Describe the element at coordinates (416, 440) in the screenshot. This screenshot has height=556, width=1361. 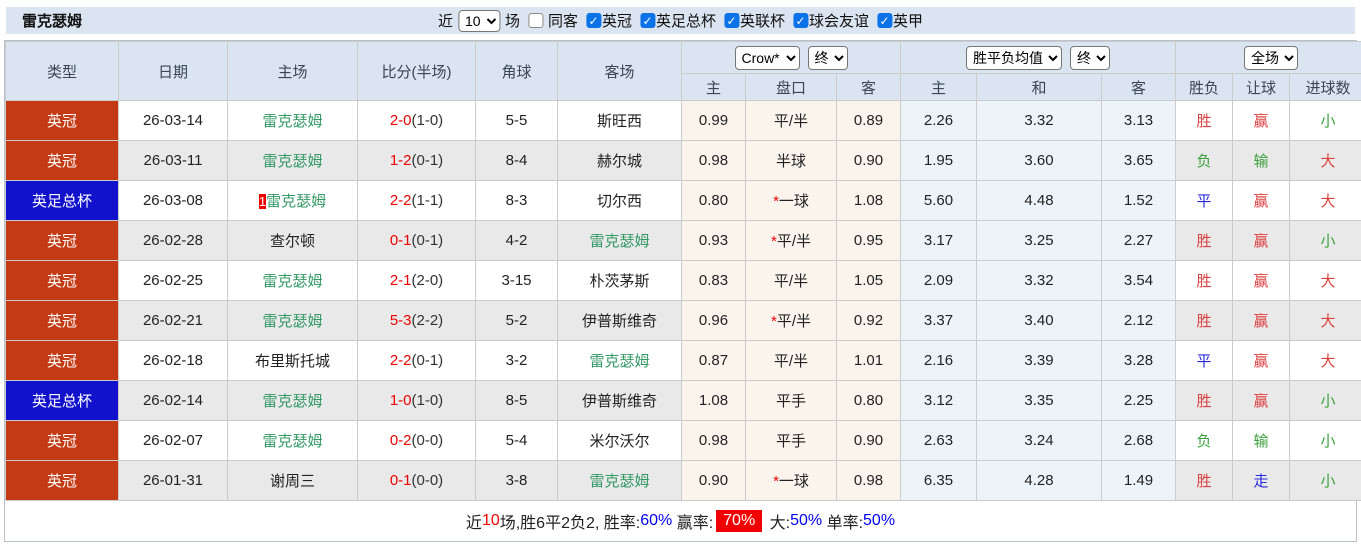
I see `score-cell: 0-2(0-0)` at that location.